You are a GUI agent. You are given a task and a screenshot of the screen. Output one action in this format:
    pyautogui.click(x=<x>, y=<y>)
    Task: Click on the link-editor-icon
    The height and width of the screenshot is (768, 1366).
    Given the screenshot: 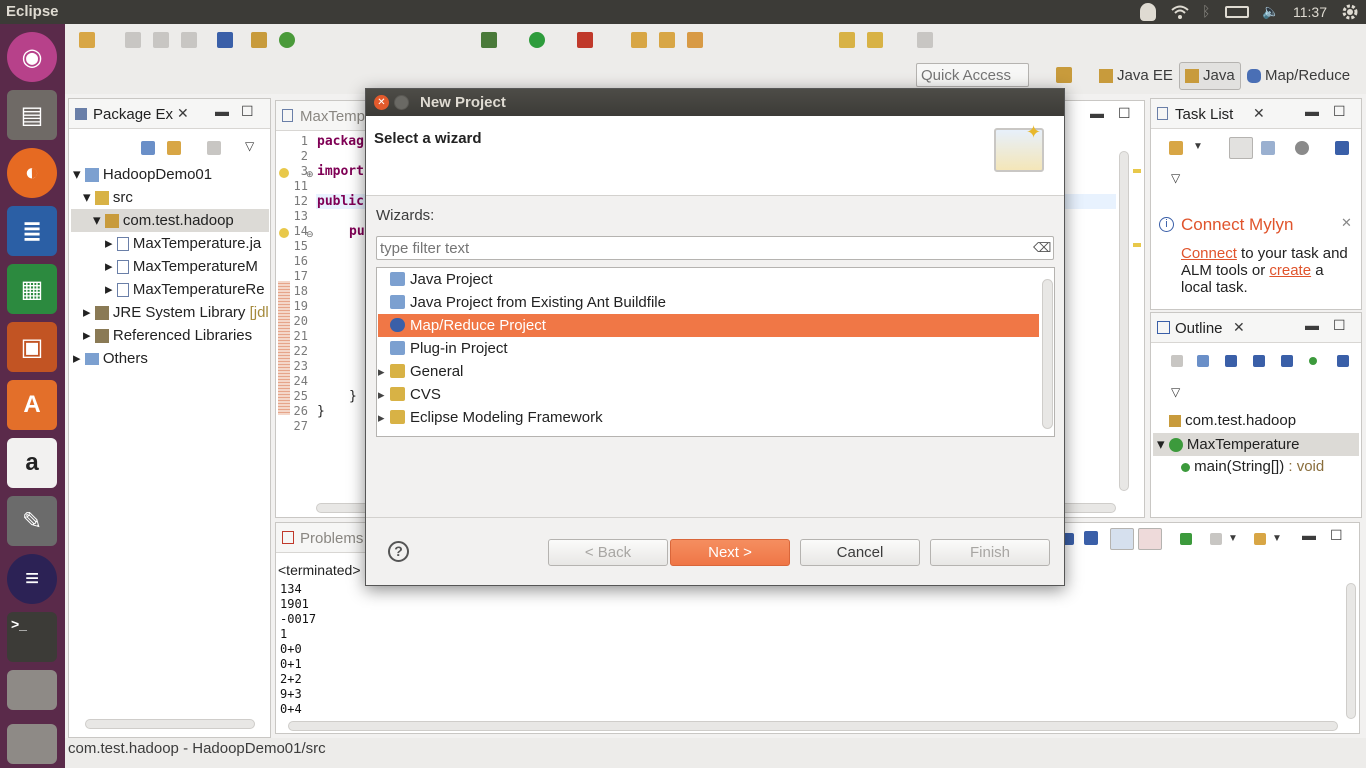 What is the action you would take?
    pyautogui.click(x=174, y=148)
    